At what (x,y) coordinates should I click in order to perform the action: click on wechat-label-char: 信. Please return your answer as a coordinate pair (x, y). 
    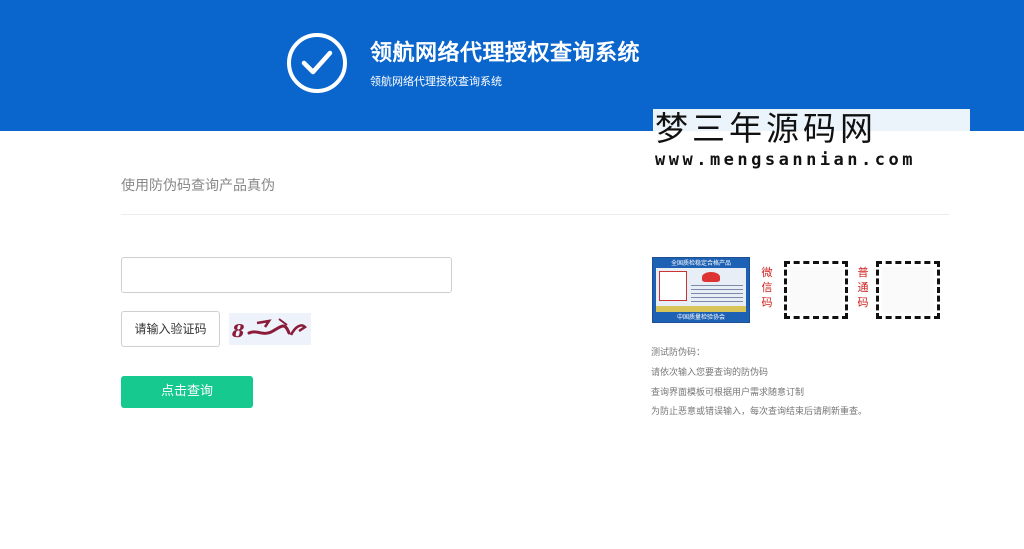
    Looking at the image, I should click on (767, 287).